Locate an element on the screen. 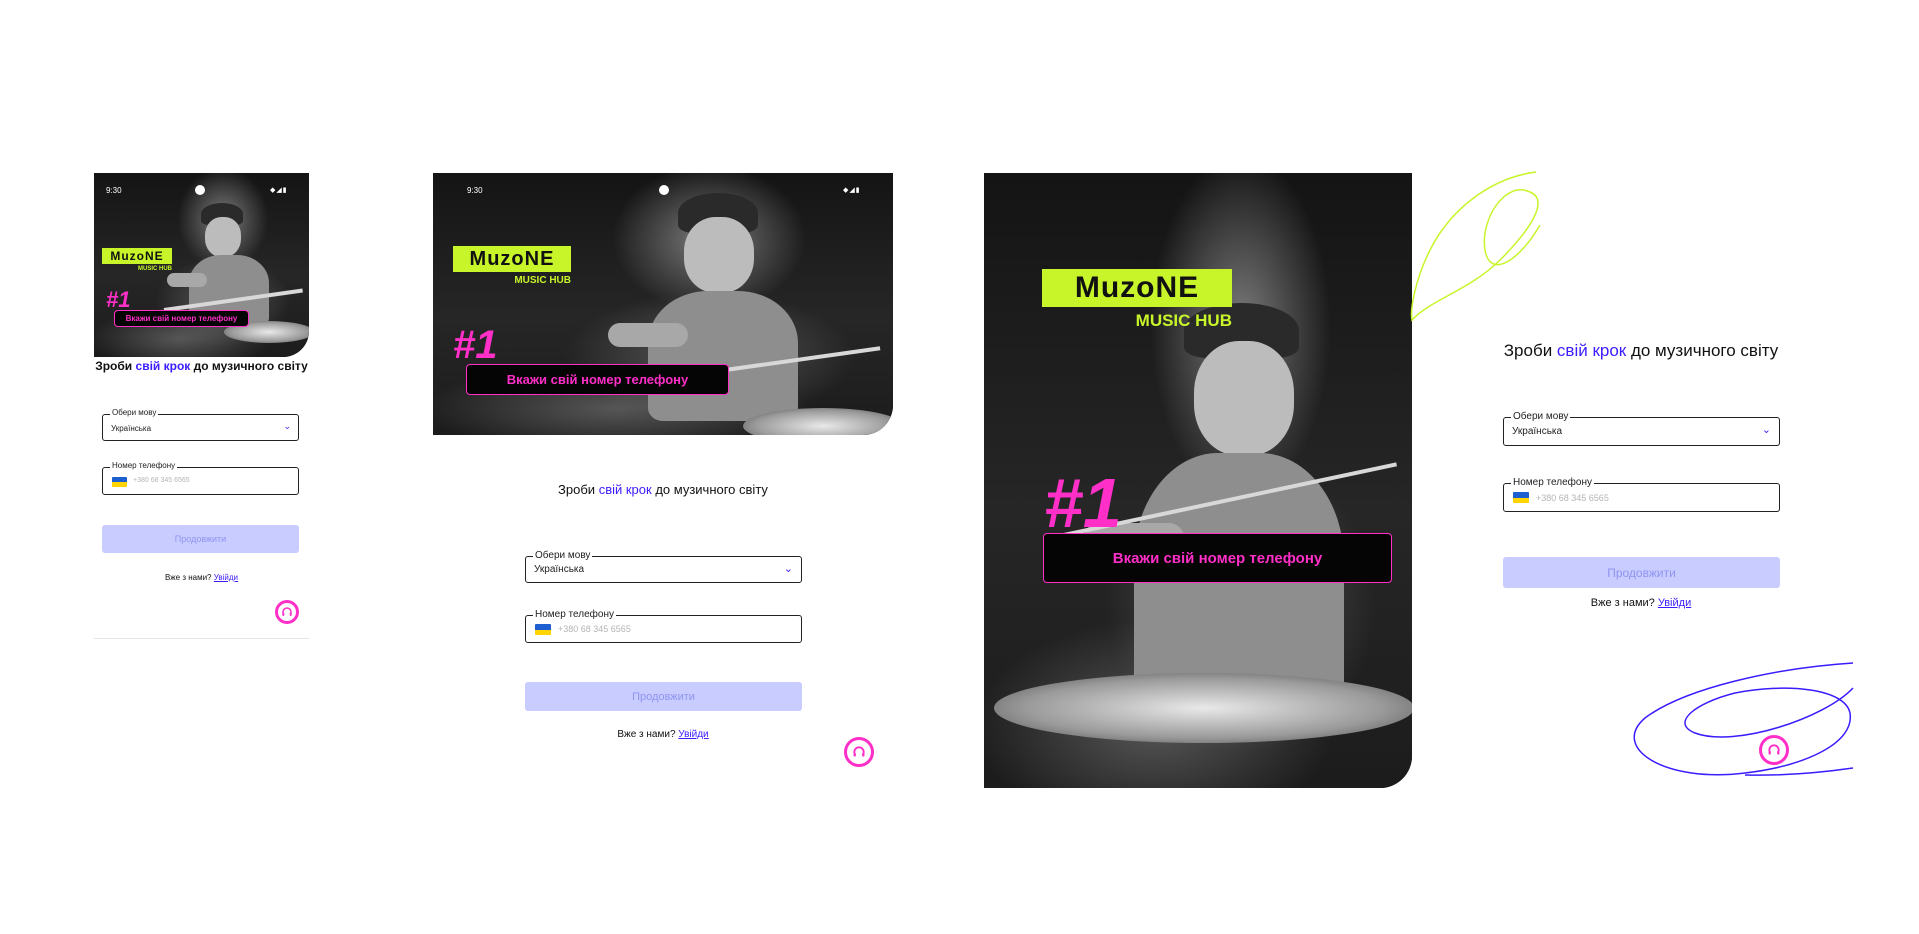 This screenshot has width=1919, height=934. drummer-figure is located at coordinates (728, 313).